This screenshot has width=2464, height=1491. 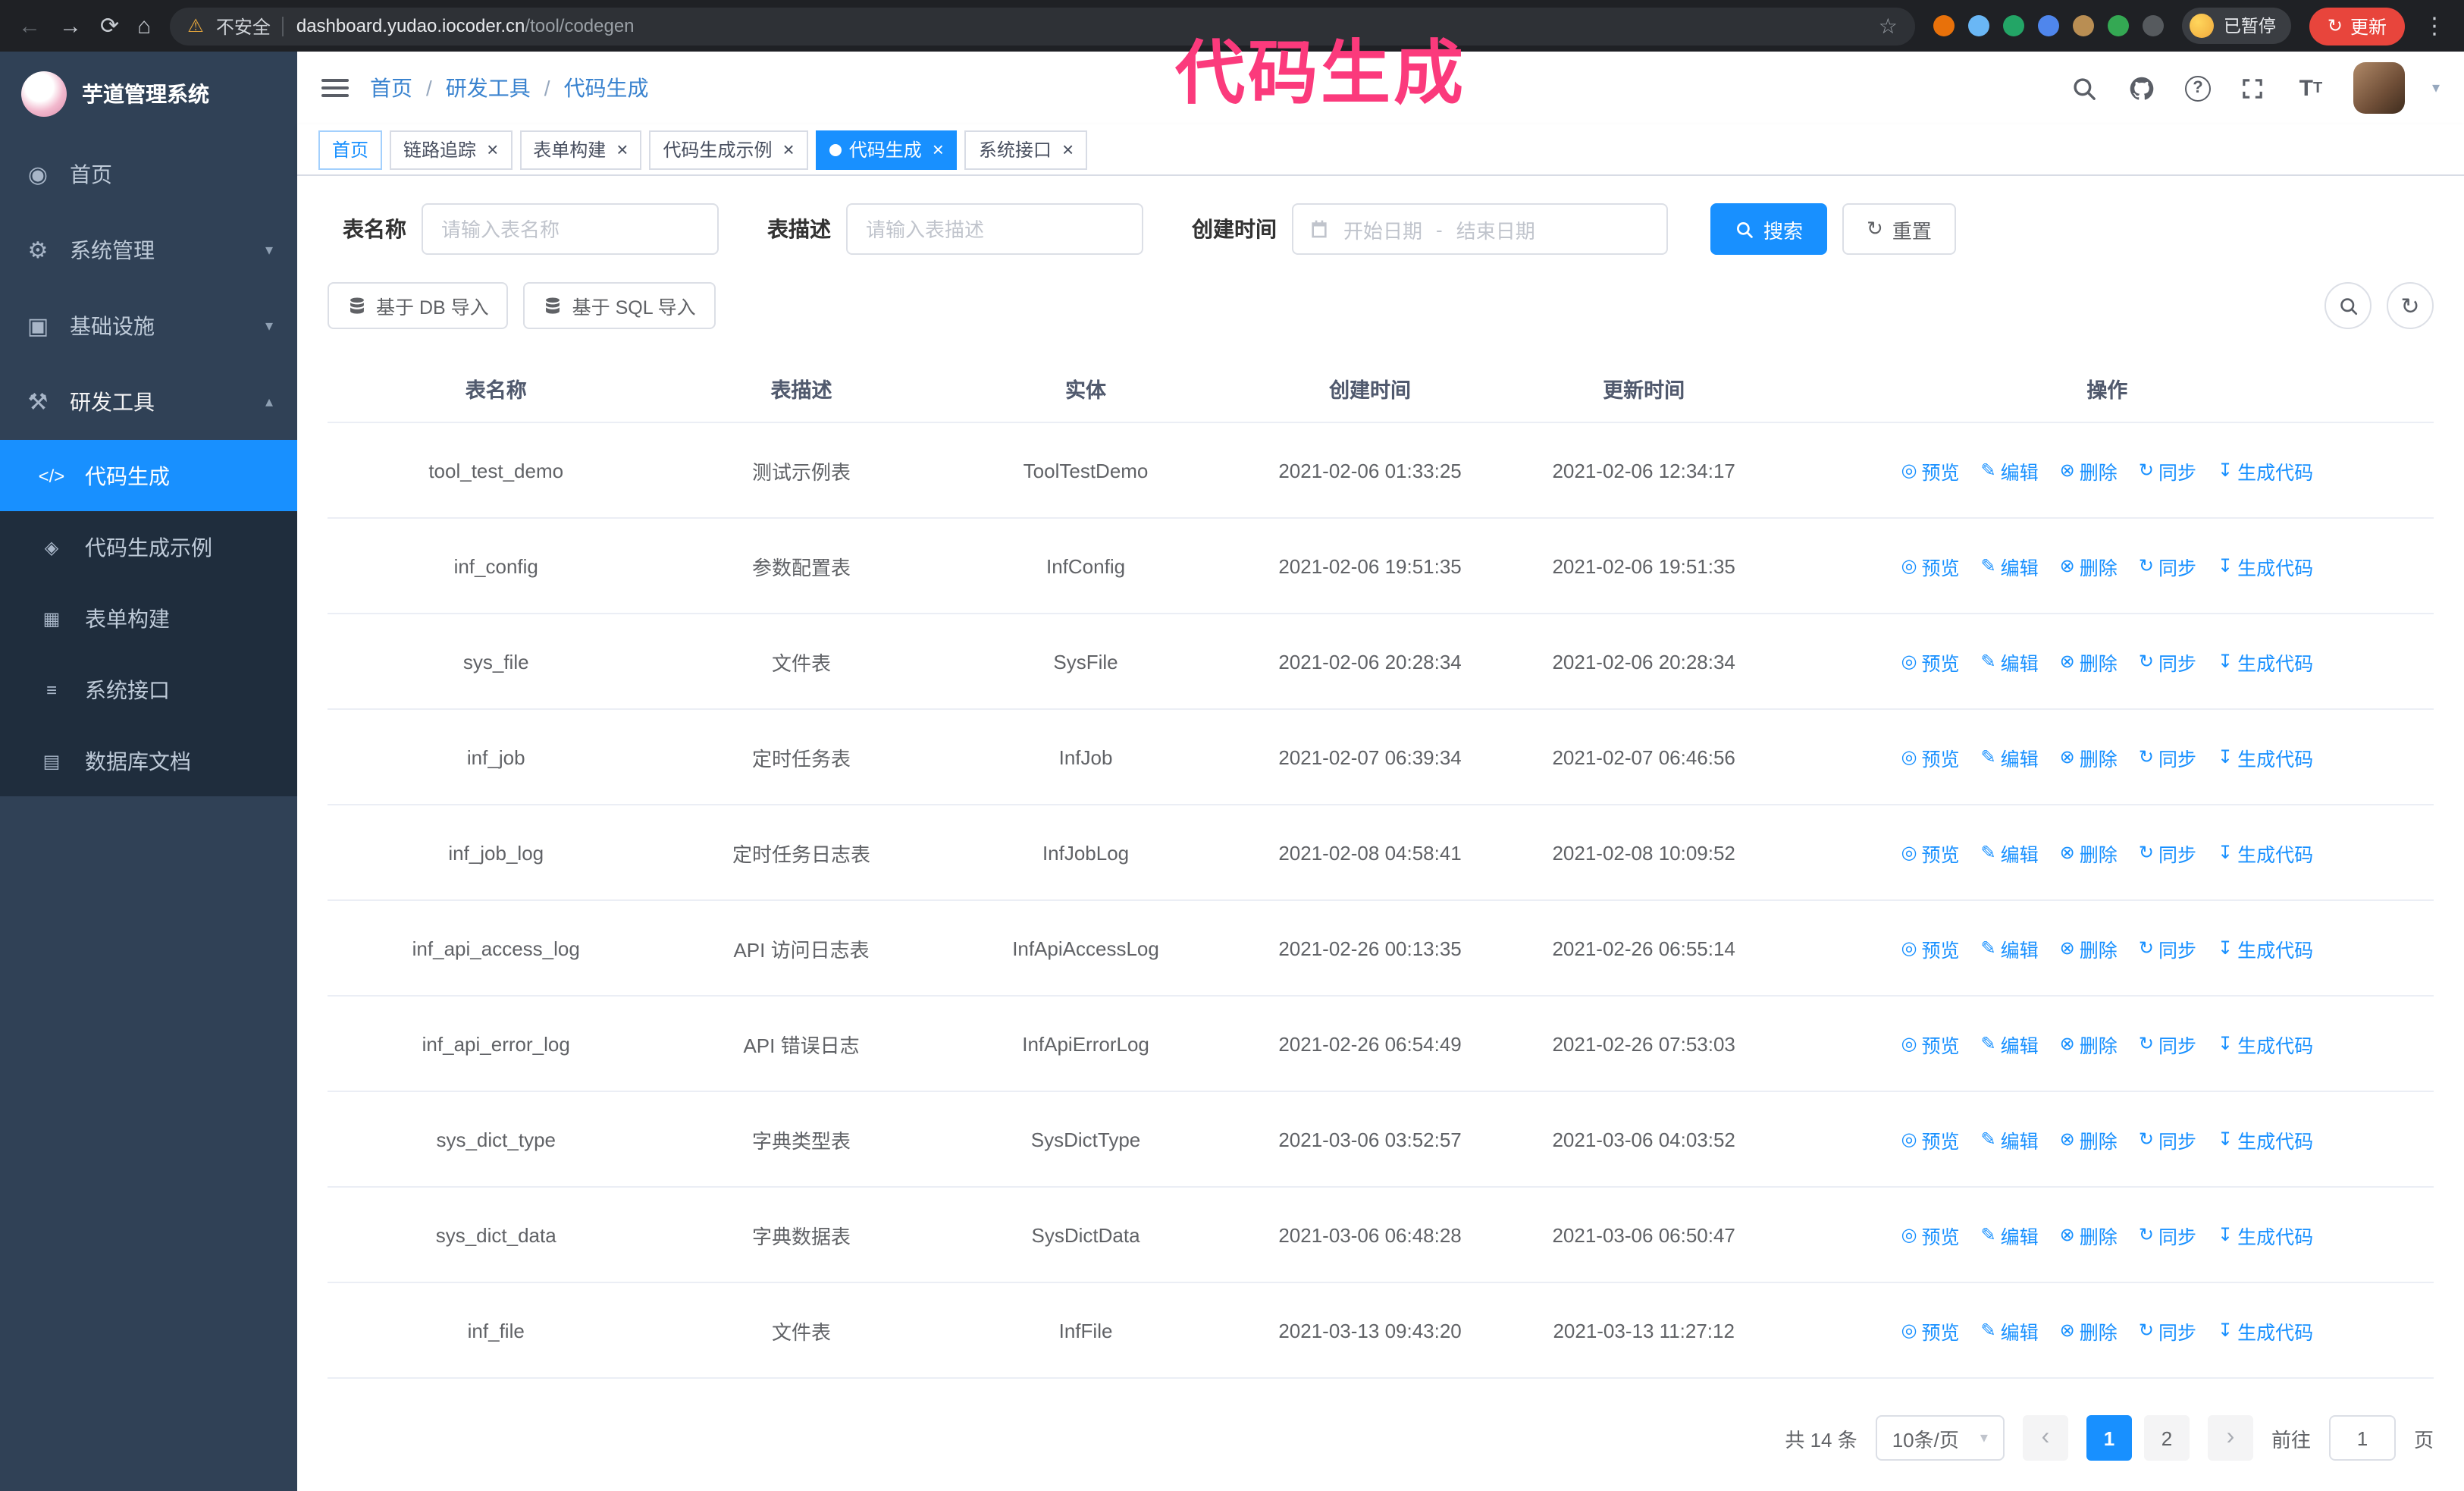 I want to click on user-avatar, so click(x=2379, y=88).